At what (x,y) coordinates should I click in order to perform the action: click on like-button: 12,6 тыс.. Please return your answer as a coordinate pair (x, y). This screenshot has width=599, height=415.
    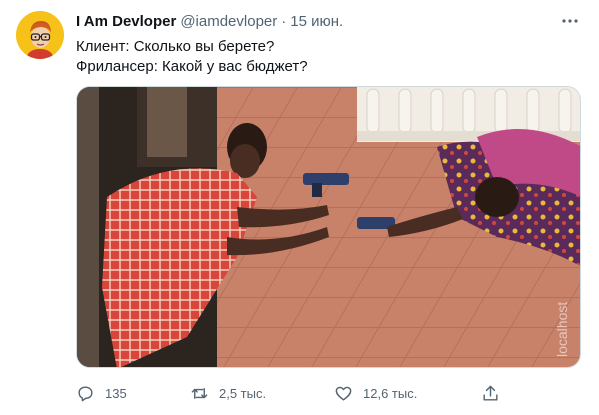
    Looking at the image, I should click on (375, 393).